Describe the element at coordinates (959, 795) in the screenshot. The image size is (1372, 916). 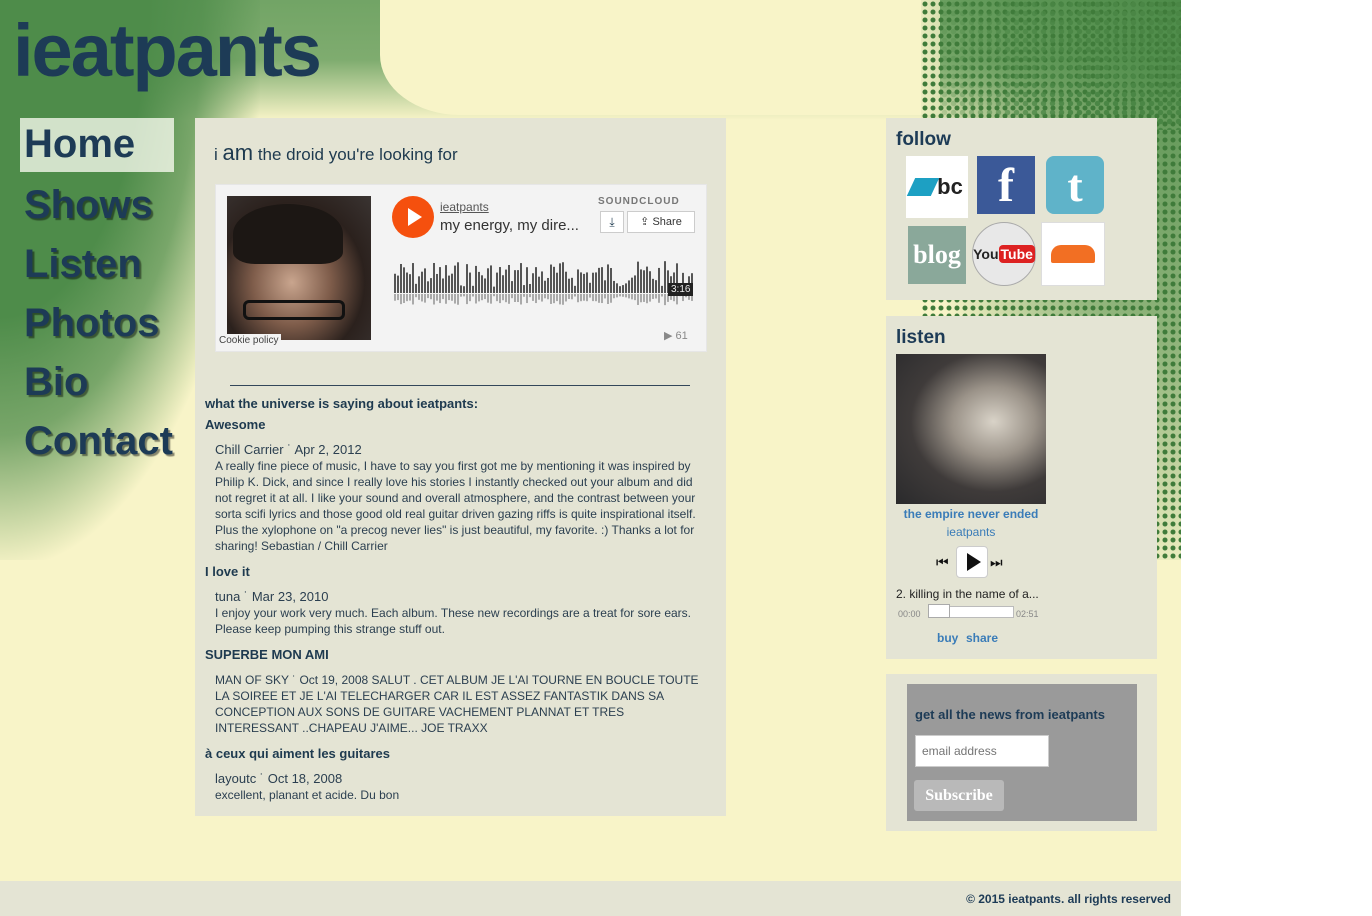
I see `subscribe-button: Subscribe` at that location.